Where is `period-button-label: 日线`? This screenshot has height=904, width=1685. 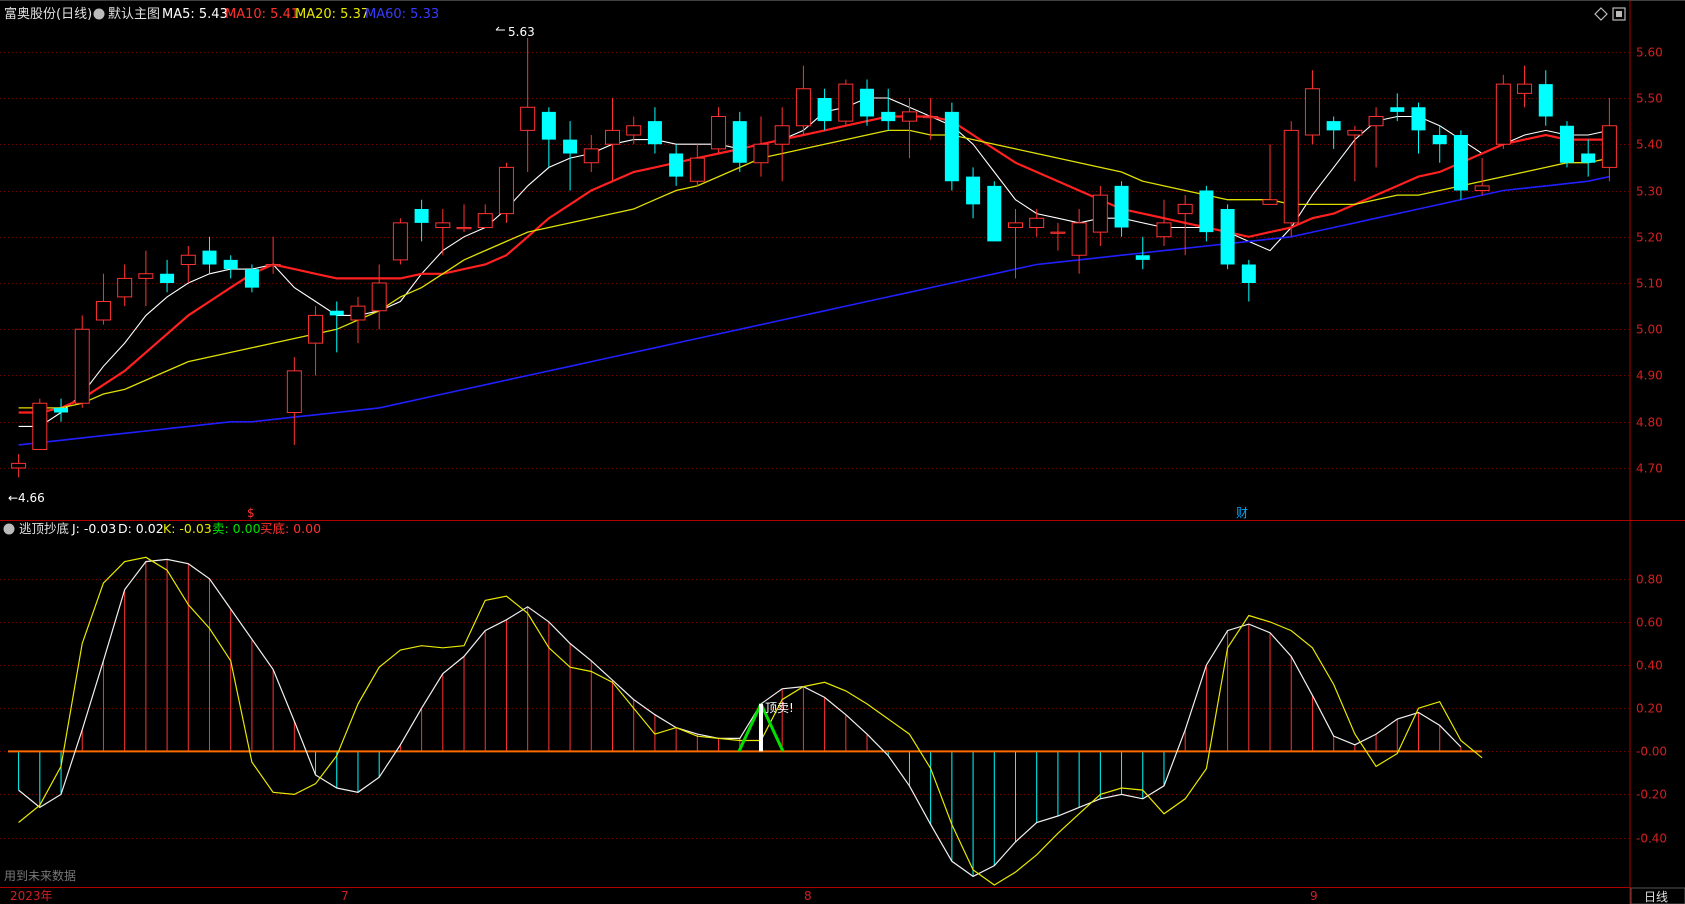
period-button-label: 日线 is located at coordinates (1656, 897).